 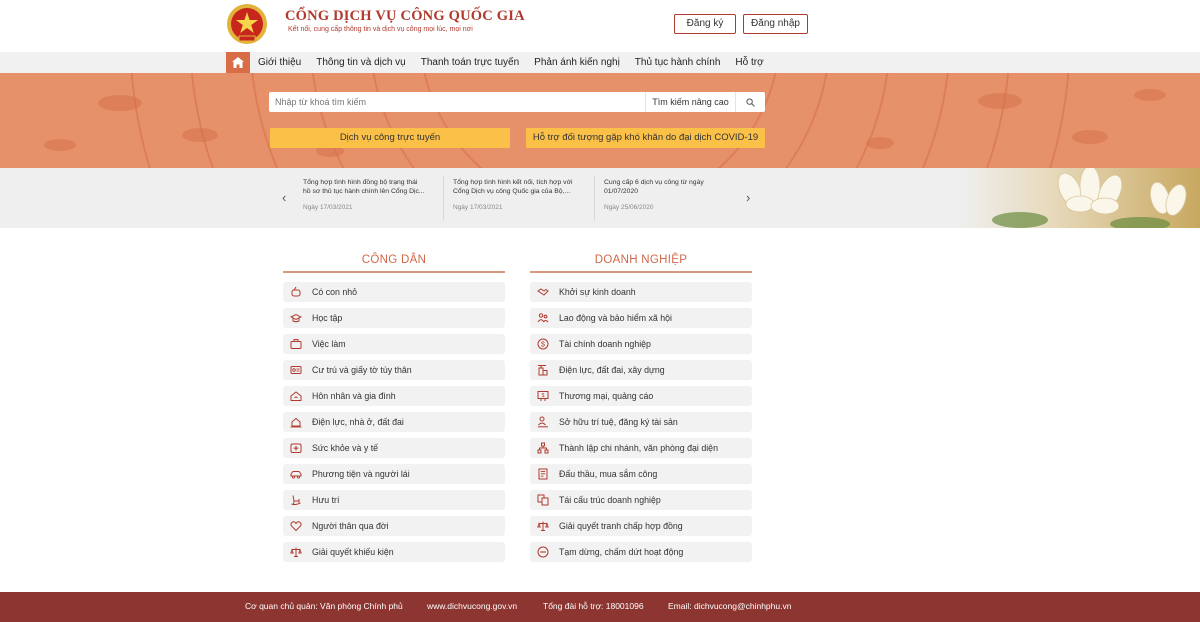 What do you see at coordinates (247, 24) in the screenshot?
I see `national-emblem-icon` at bounding box center [247, 24].